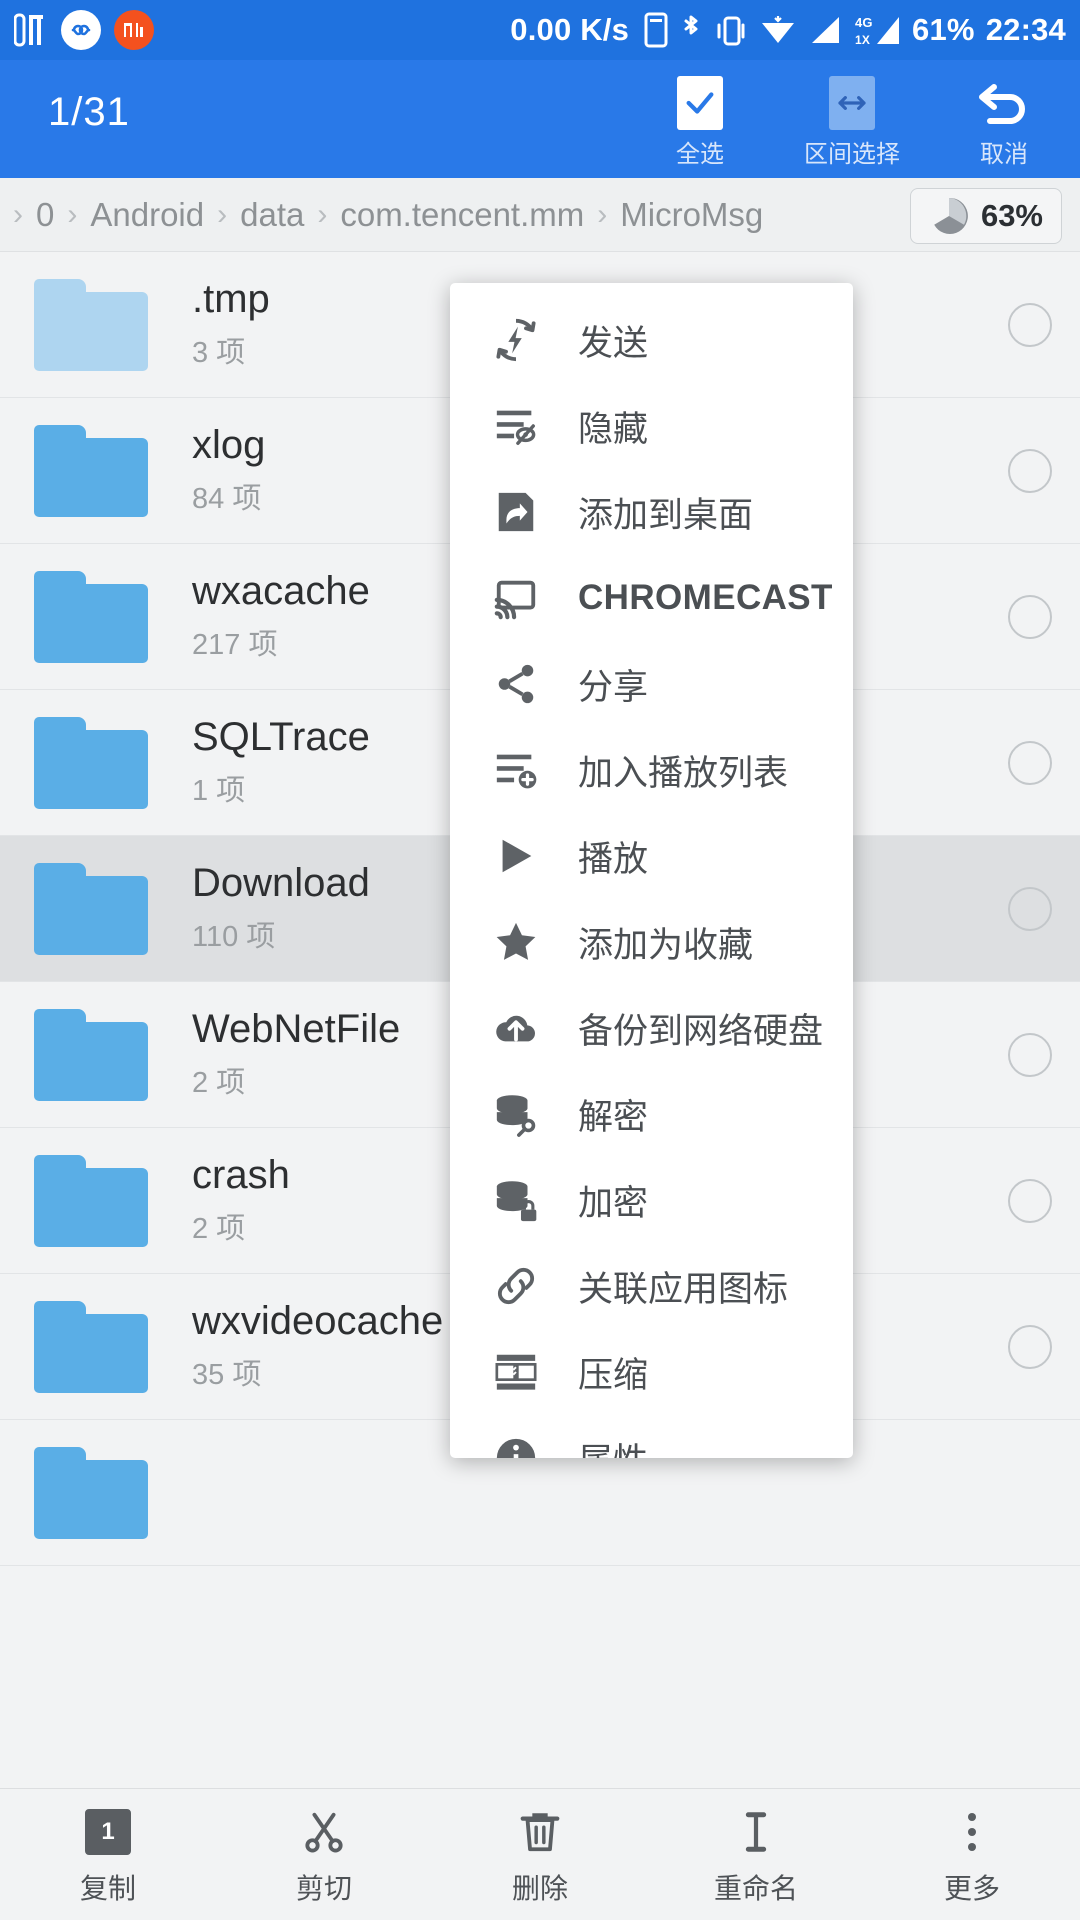 The image size is (1080, 1920). I want to click on menu-item-compress: 压缩, so click(651, 1372).